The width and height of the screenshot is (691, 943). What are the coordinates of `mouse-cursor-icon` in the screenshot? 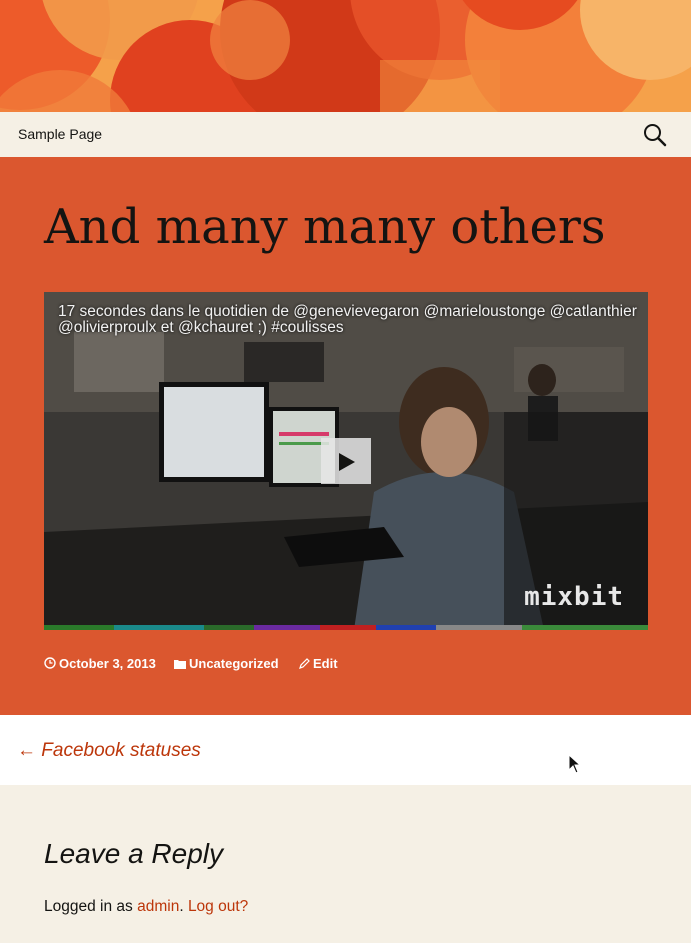 It's located at (575, 766).